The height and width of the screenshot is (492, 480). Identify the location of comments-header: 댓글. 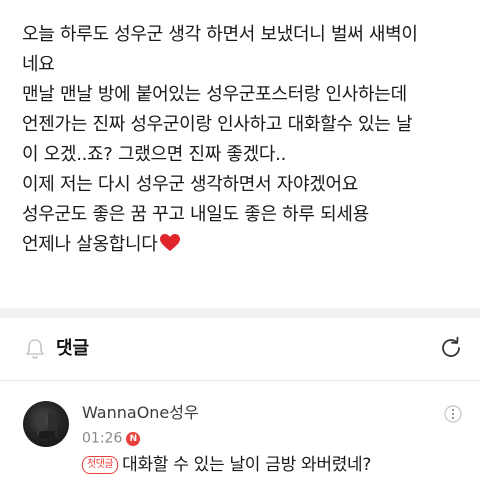
(240, 349).